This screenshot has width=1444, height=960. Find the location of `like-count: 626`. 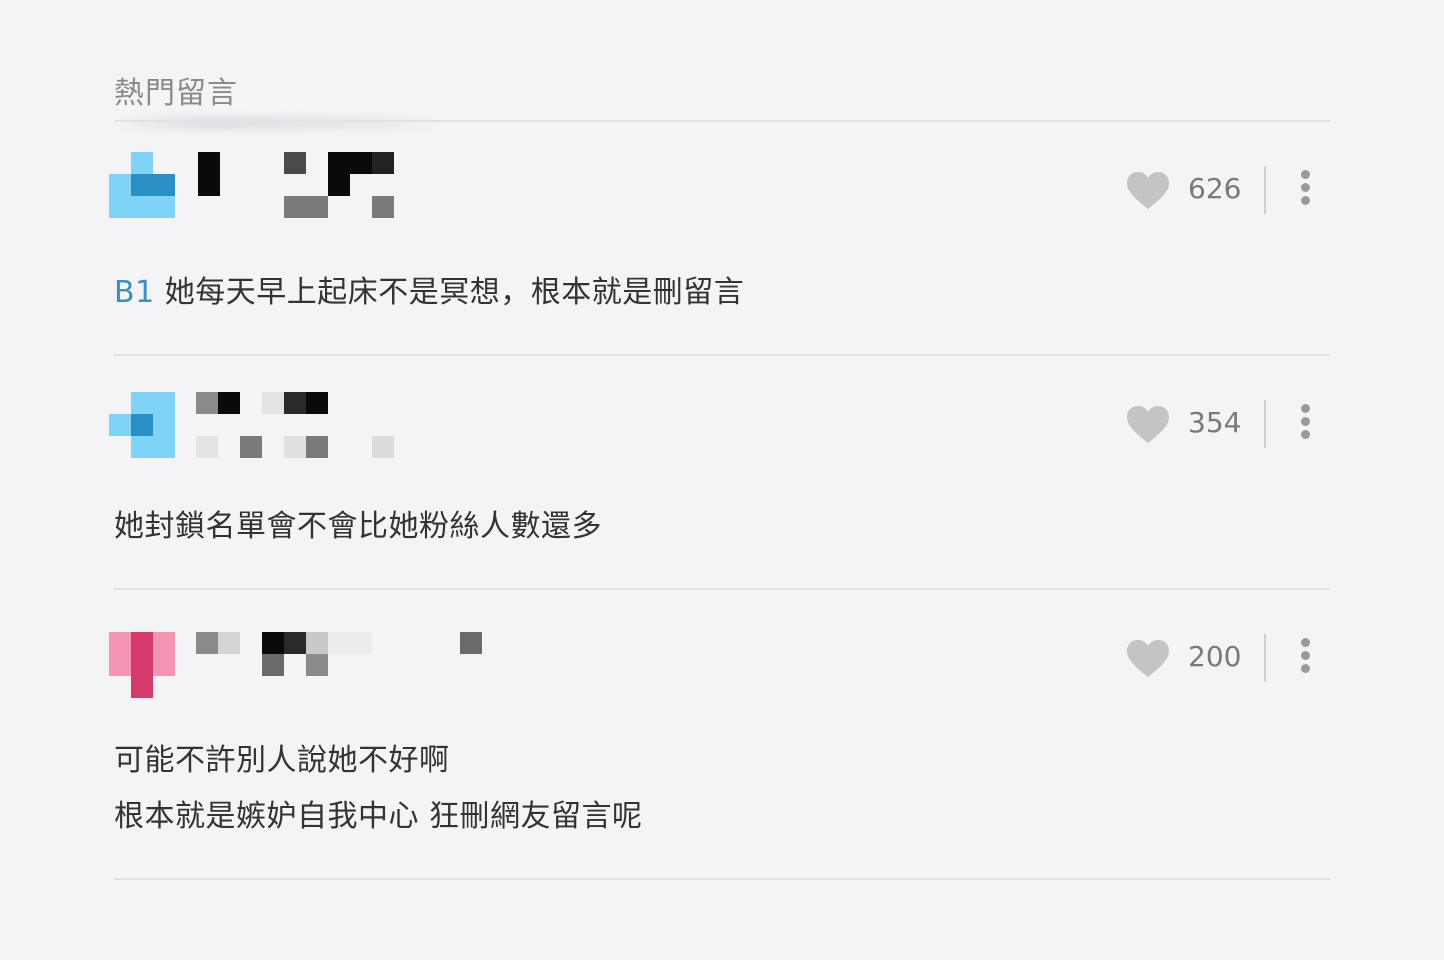

like-count: 626 is located at coordinates (1215, 188).